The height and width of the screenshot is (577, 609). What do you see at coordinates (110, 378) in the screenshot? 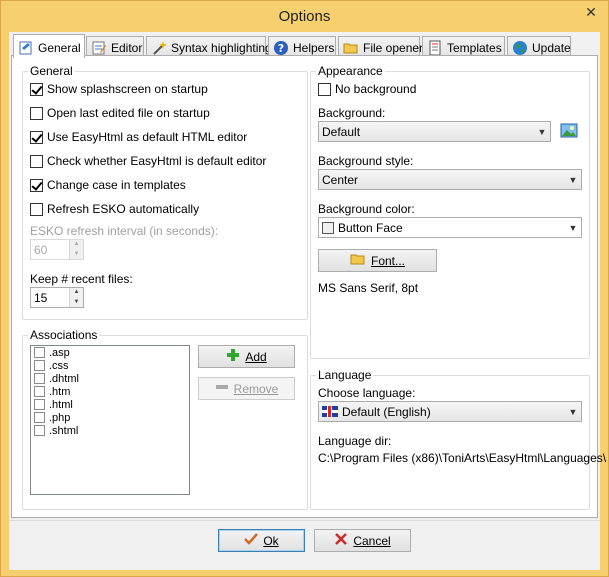
I see `list-item: .dhtml` at bounding box center [110, 378].